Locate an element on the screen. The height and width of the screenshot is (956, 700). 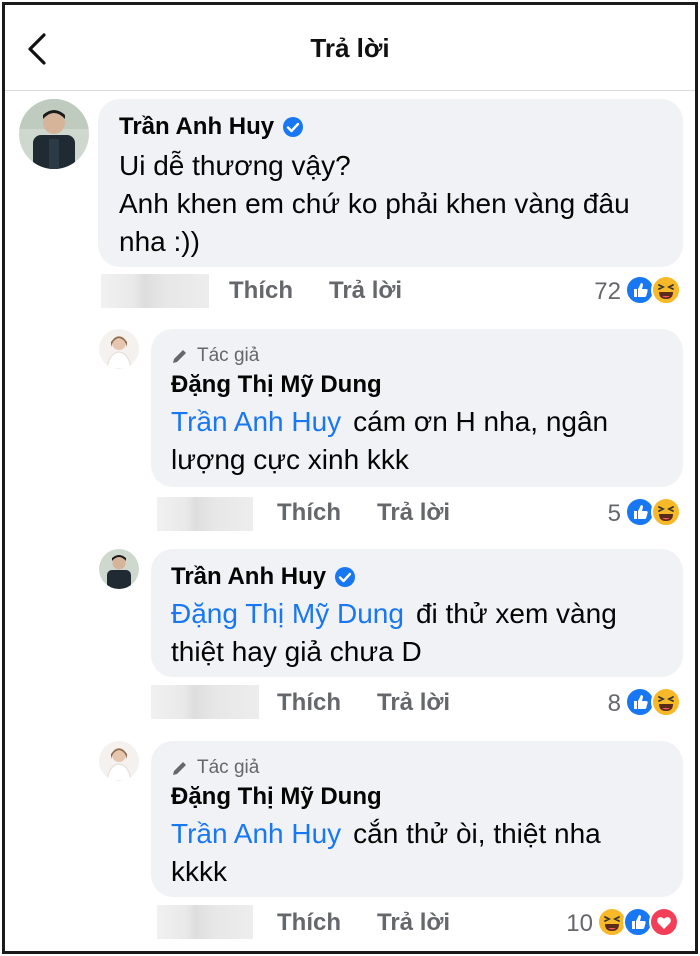
comment-line: Ui dễ thương vậy? is located at coordinates (235, 165).